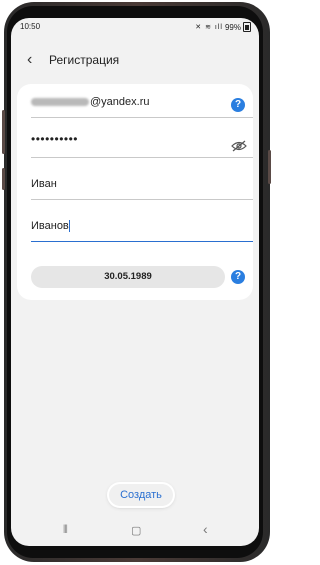  What do you see at coordinates (247, 27) in the screenshot?
I see `battery-icon` at bounding box center [247, 27].